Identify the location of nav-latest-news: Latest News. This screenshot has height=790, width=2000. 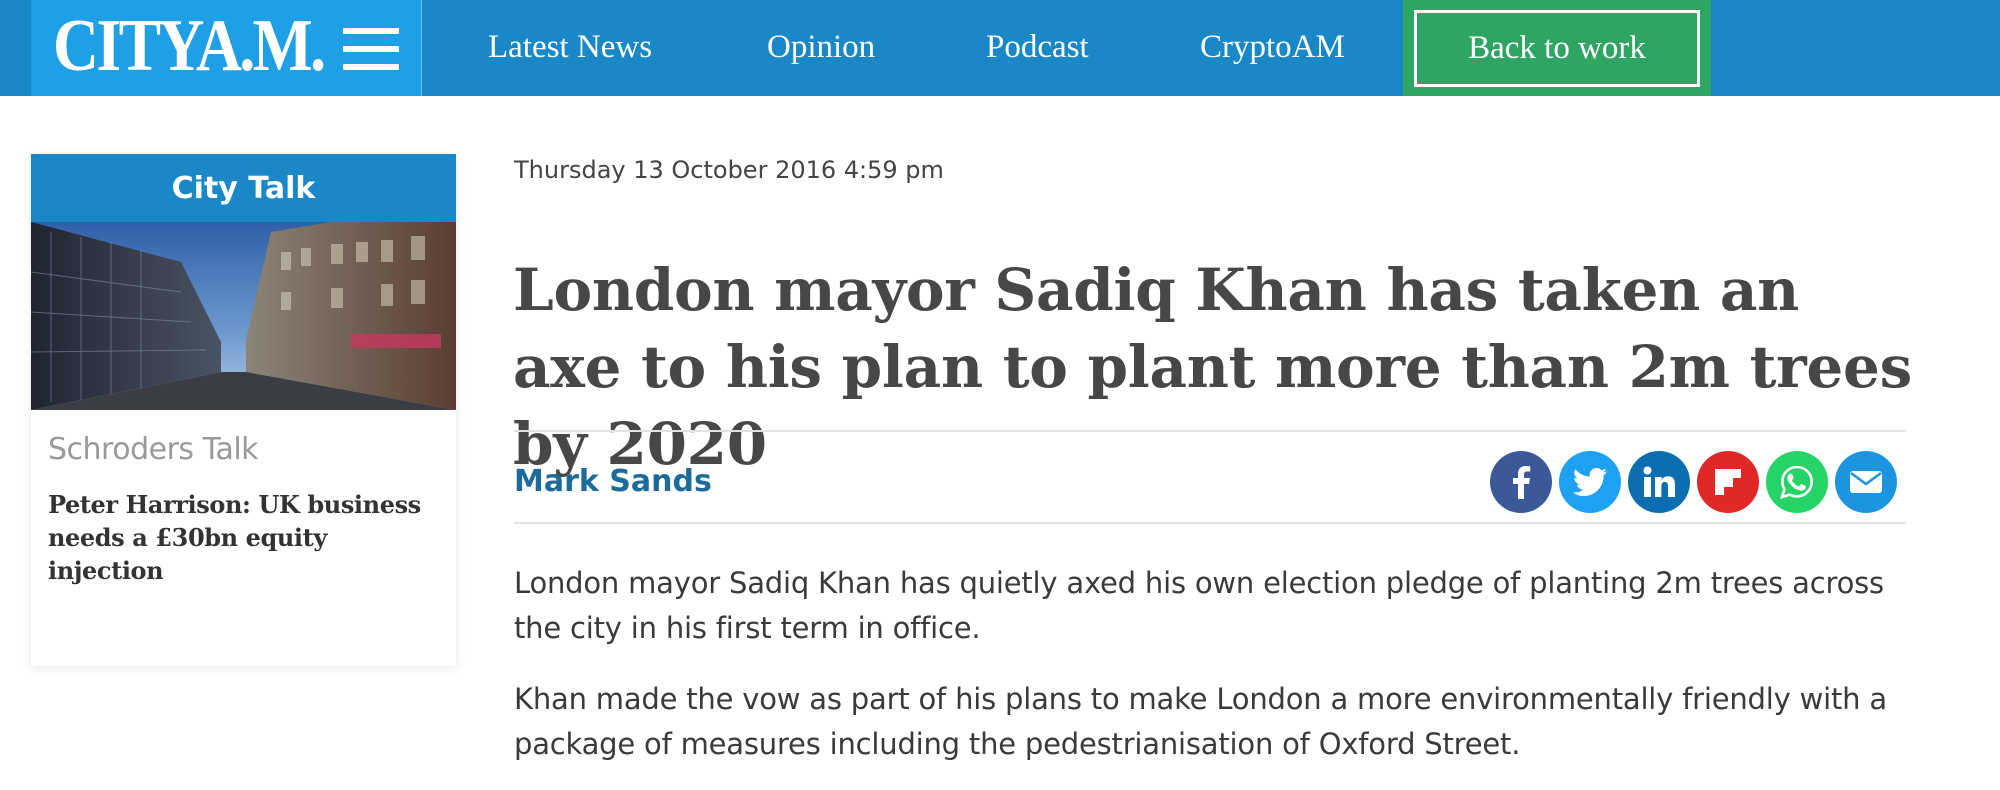
(570, 48).